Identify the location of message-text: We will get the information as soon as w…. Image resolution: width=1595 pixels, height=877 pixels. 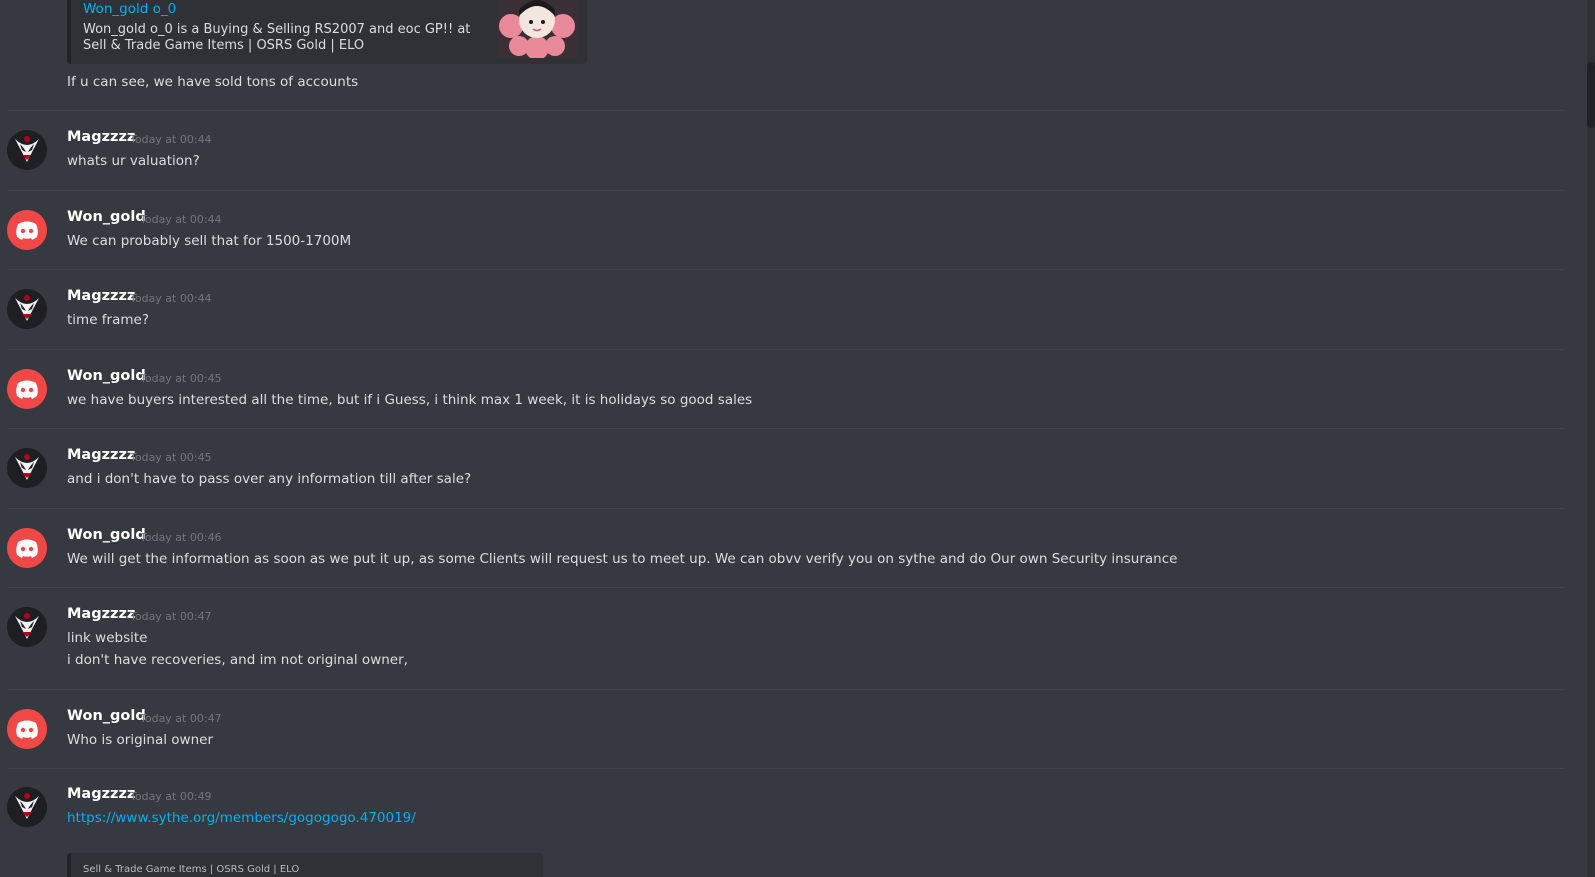
(622, 559).